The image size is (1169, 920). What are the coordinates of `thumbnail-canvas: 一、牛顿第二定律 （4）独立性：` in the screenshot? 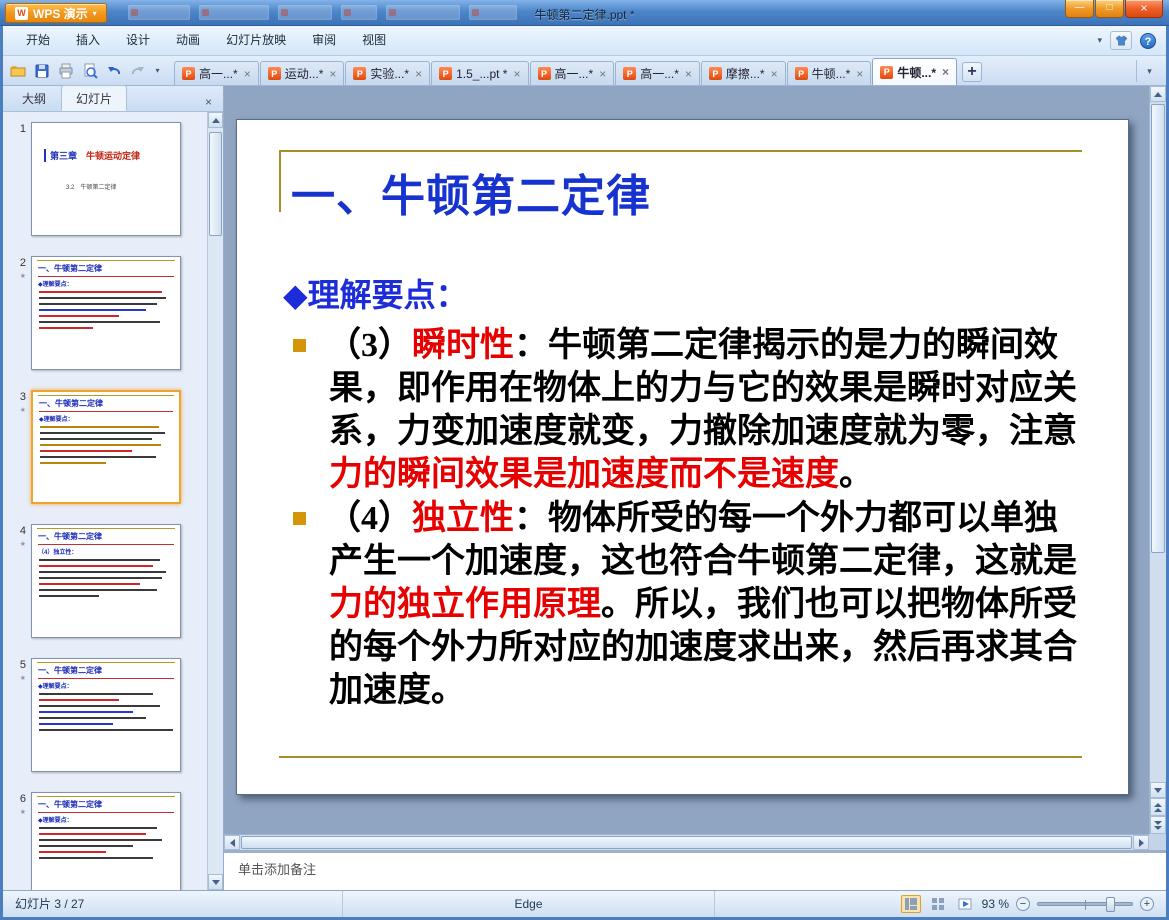 It's located at (106, 581).